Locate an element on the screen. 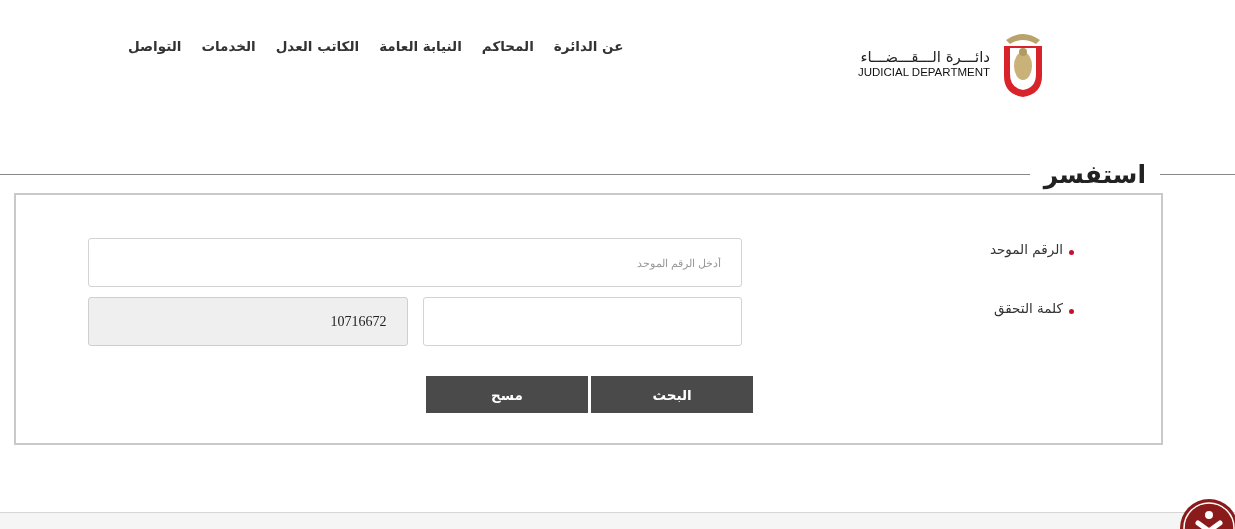  clear-button: مسح is located at coordinates (507, 394).